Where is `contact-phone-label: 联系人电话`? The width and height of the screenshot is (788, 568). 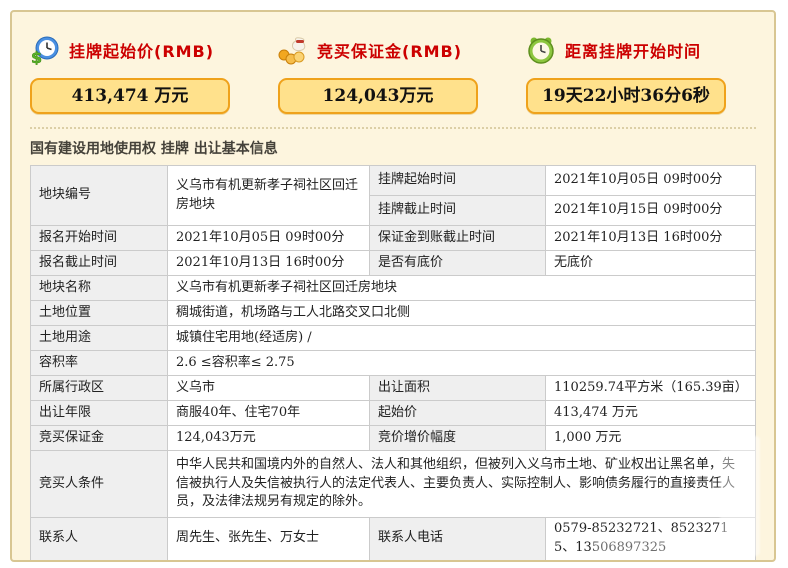 contact-phone-label: 联系人电话 is located at coordinates (457, 538).